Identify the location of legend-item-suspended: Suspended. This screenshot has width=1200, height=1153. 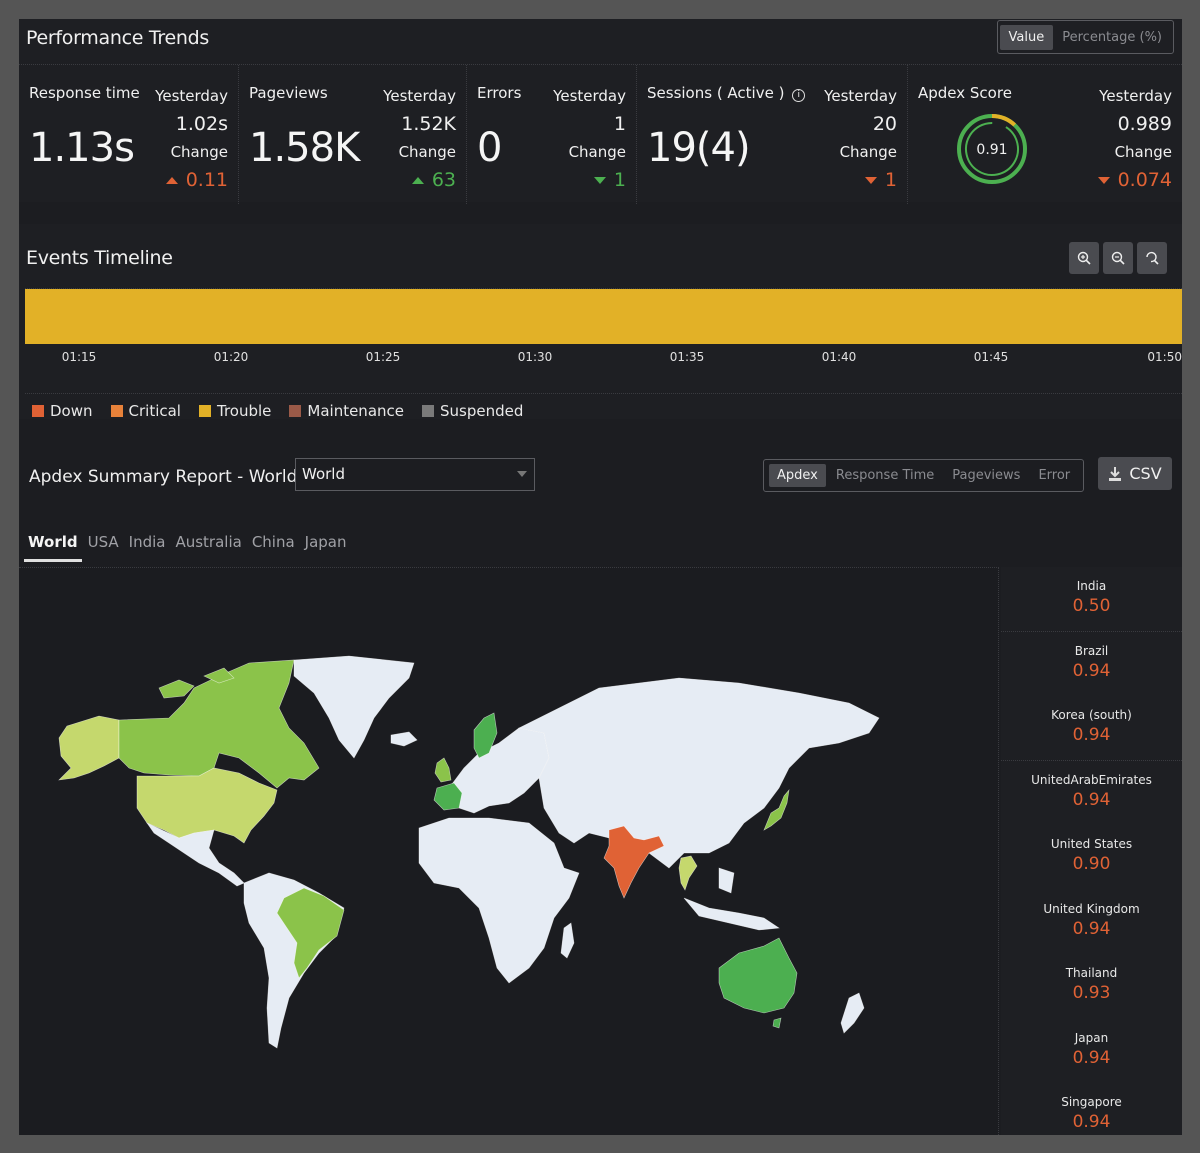
(472, 411).